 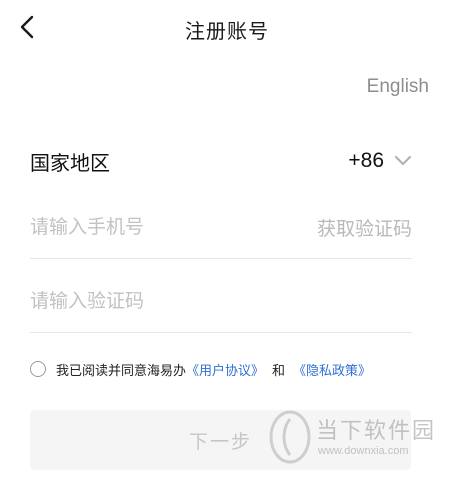 What do you see at coordinates (403, 160) in the screenshot?
I see `chevron-down-icon` at bounding box center [403, 160].